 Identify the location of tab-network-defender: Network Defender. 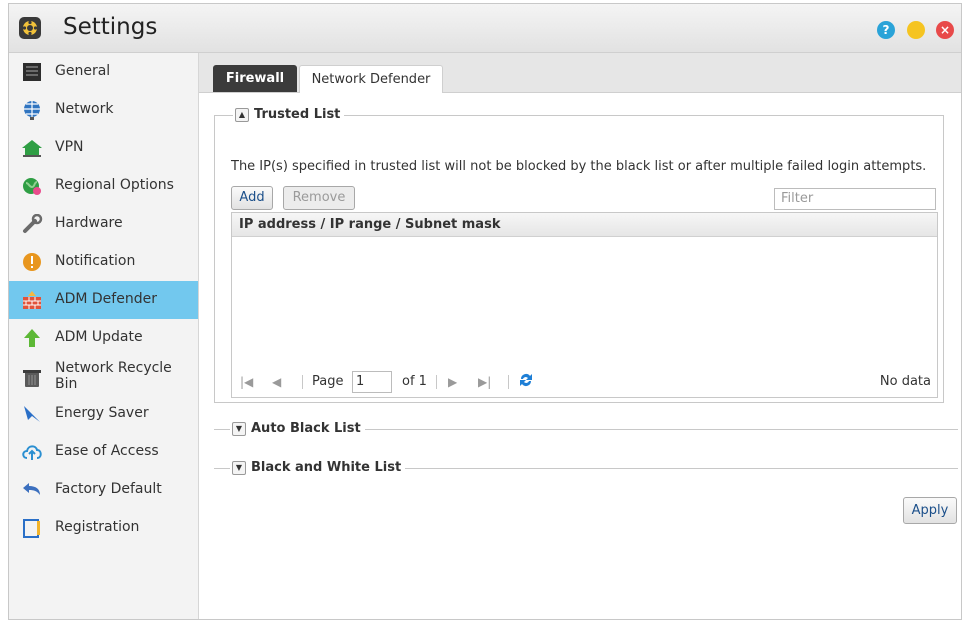
(371, 79).